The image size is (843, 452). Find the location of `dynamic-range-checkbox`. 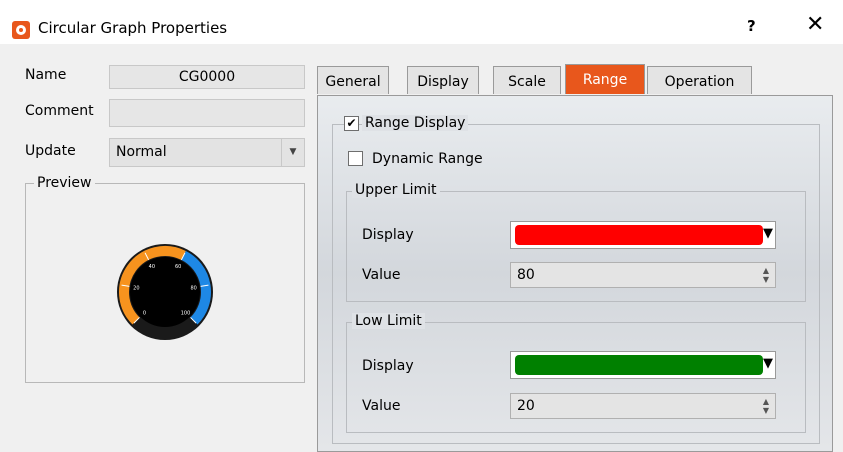

dynamic-range-checkbox is located at coordinates (355, 158).